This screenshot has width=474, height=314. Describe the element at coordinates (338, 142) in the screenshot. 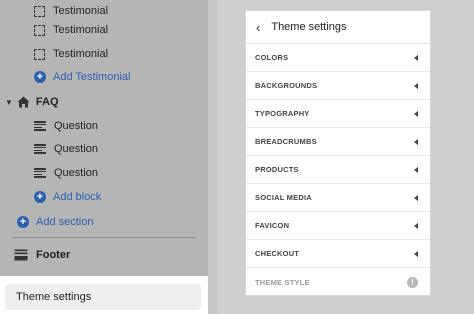

I see `setting-breadcrumbs: BREADCRUMBS` at that location.